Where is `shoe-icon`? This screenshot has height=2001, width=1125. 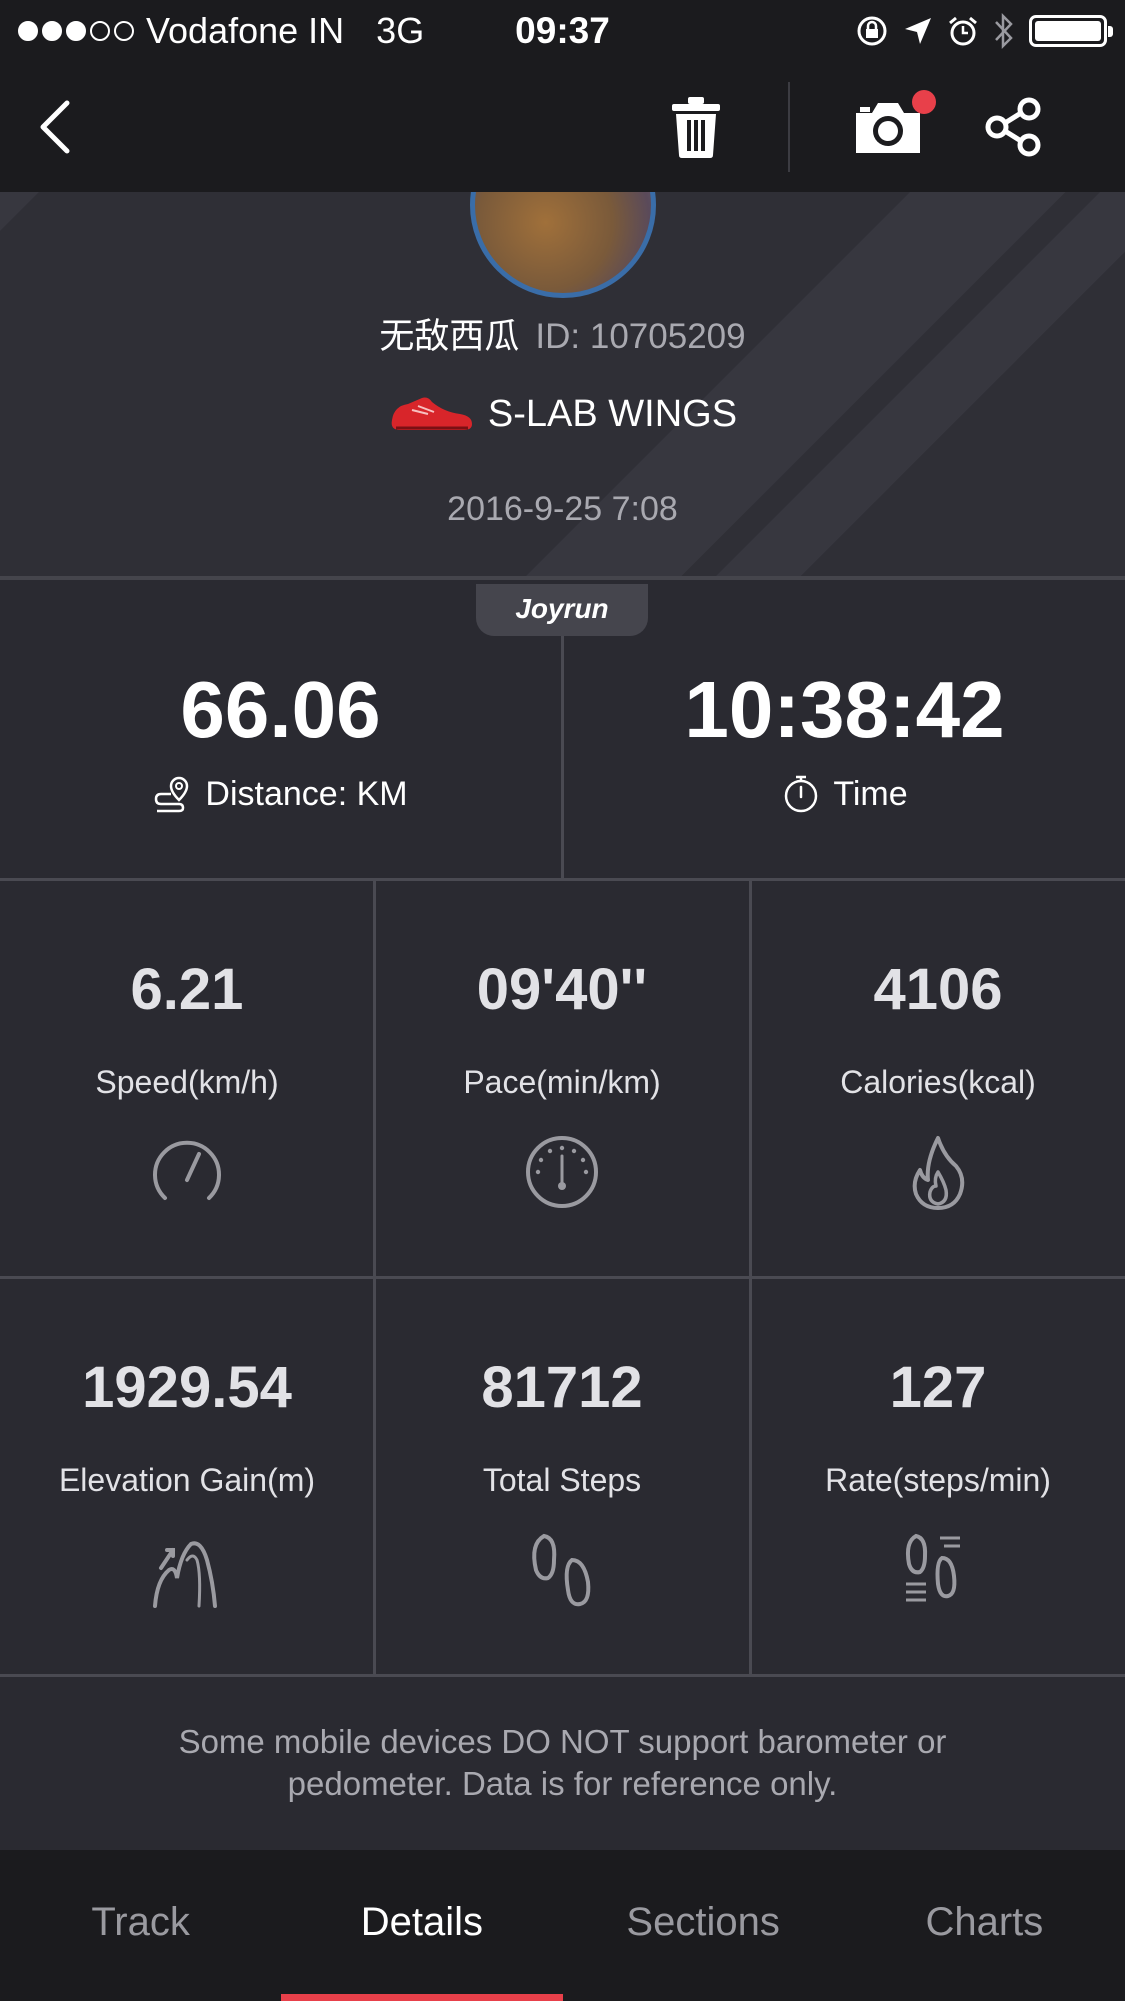 shoe-icon is located at coordinates (431, 413).